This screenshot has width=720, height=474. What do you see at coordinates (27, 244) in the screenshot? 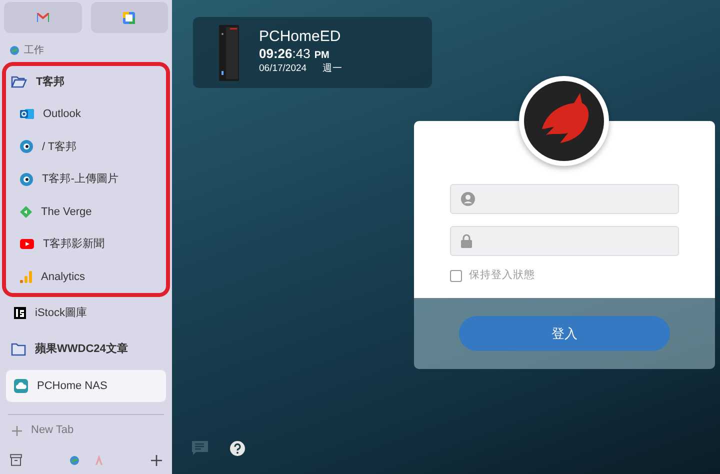
I see `play-icon` at bounding box center [27, 244].